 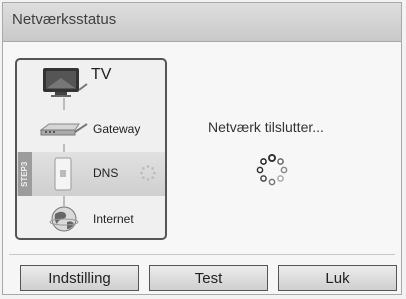 I want to click on step-label-gateway: Gateway, so click(x=117, y=129).